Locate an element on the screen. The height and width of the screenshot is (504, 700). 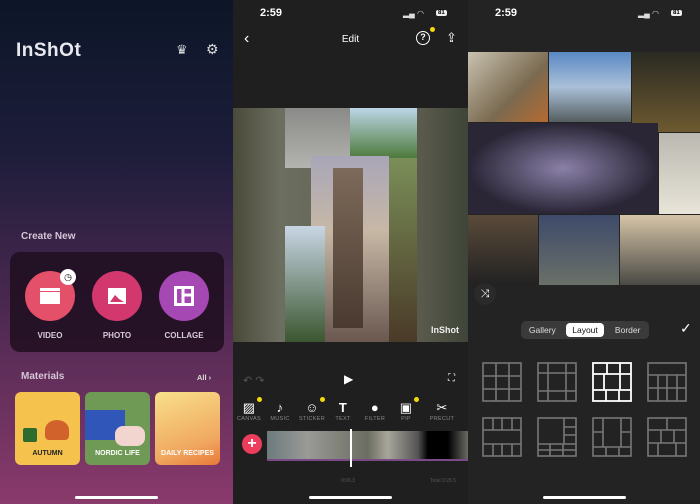
collage-icon is located at coordinates (184, 296).